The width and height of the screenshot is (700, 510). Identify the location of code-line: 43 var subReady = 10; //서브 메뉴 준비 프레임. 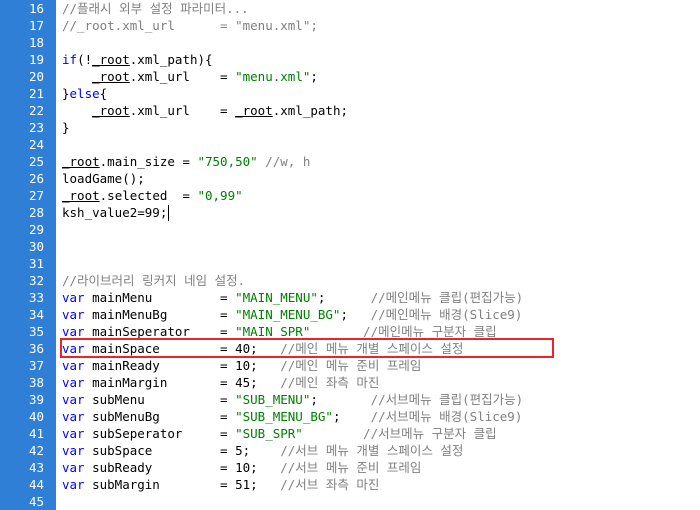
(350, 467).